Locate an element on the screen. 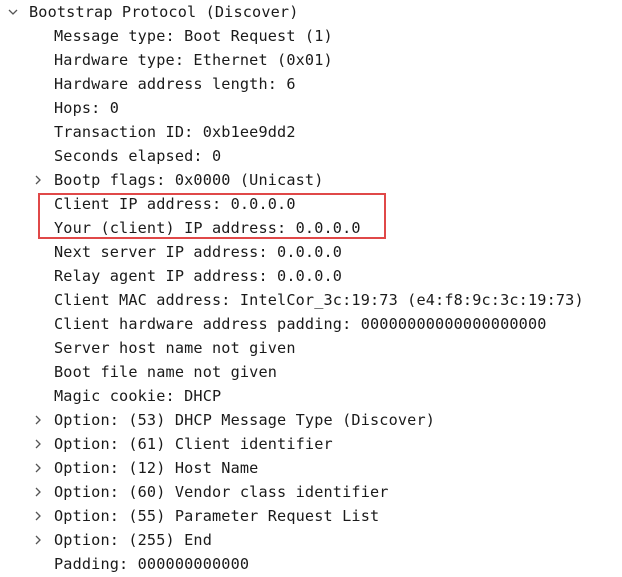  tree-row-hardware-type: Hardware type: Ethernet (0x01) is located at coordinates (311, 60).